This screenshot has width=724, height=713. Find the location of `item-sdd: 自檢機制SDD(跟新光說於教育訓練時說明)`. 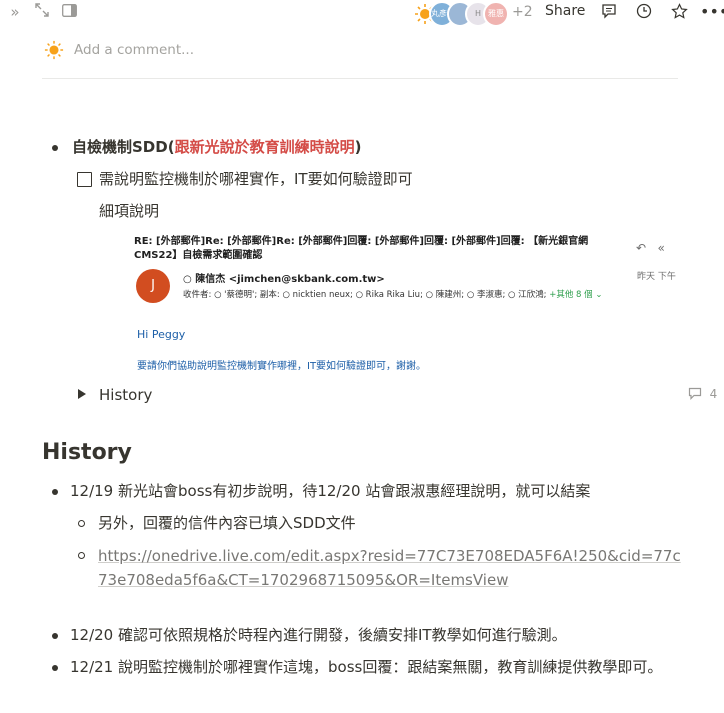

item-sdd: 自檢機制SDD(跟新光說於教育訓練時說明) is located at coordinates (216, 147).